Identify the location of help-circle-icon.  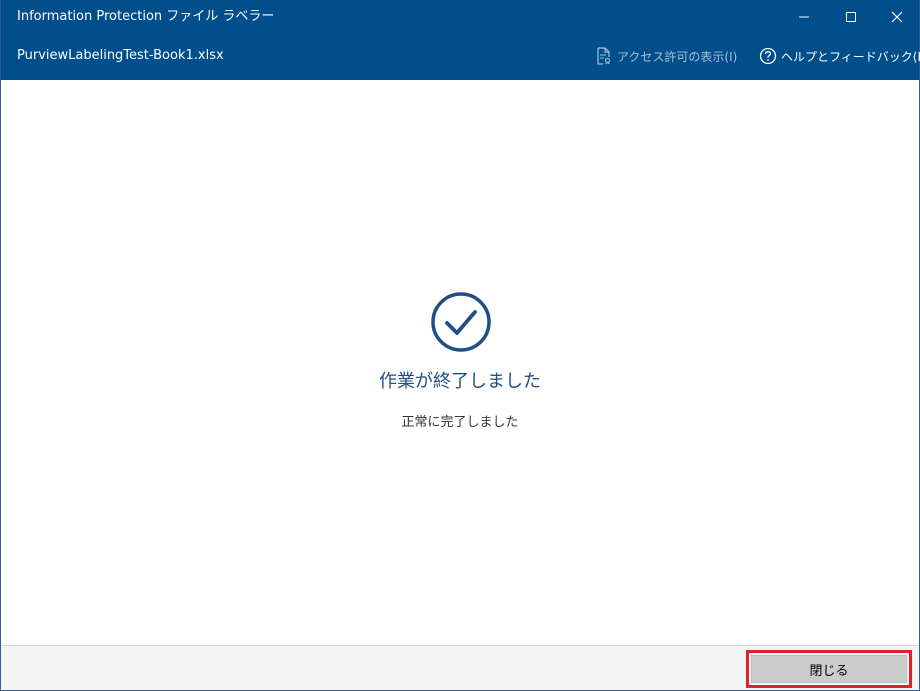
(768, 56).